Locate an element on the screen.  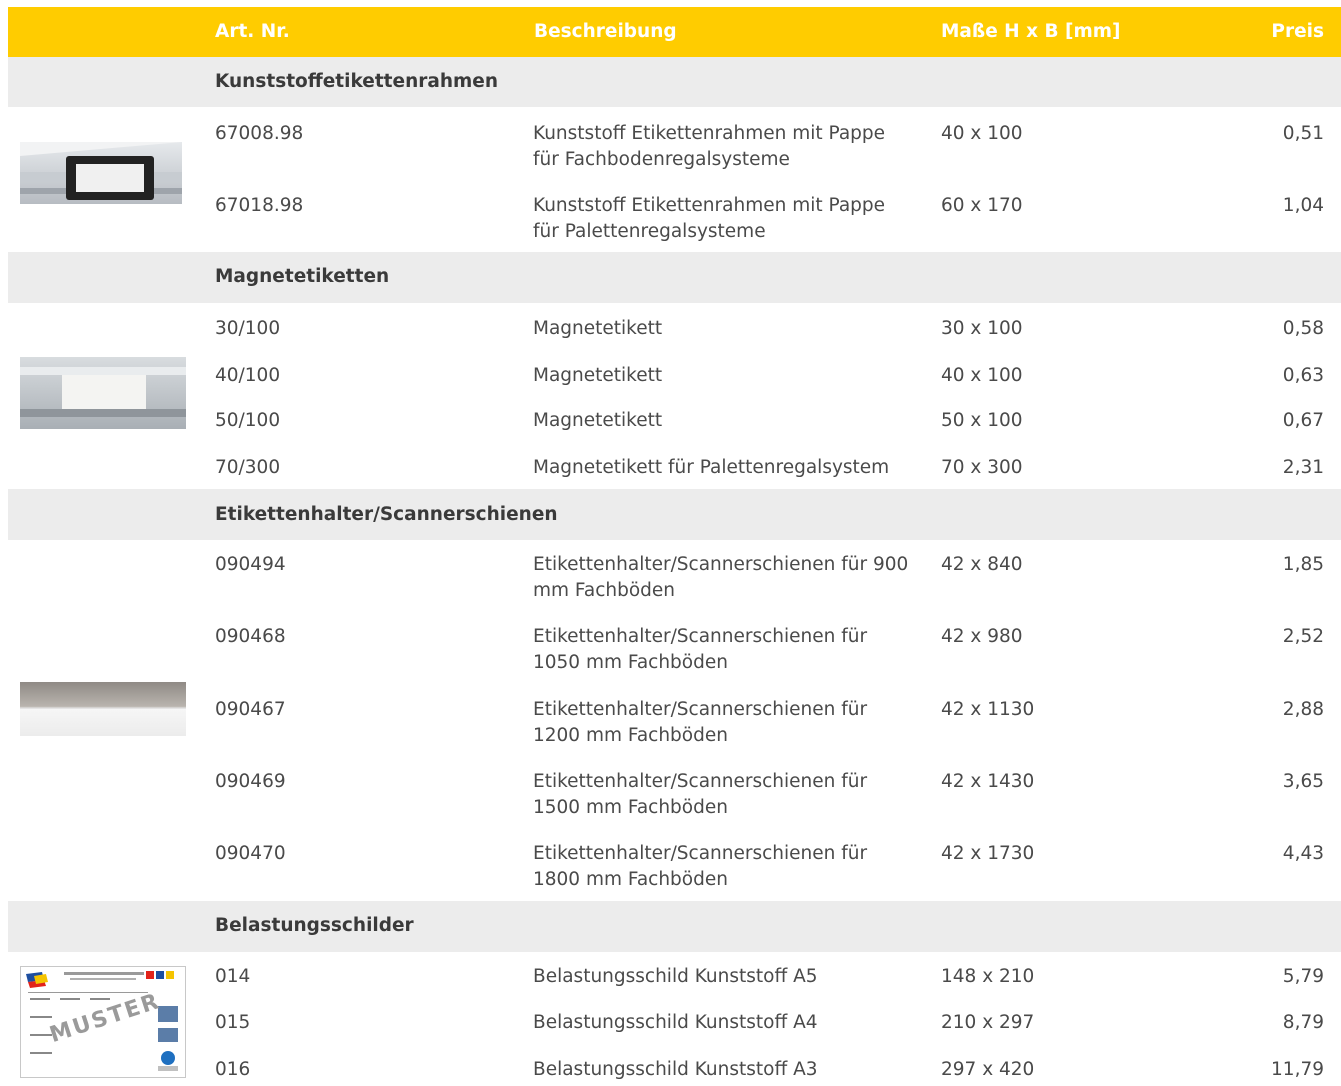
cell-dimensions: 210 x 297 is located at coordinates (988, 1022).